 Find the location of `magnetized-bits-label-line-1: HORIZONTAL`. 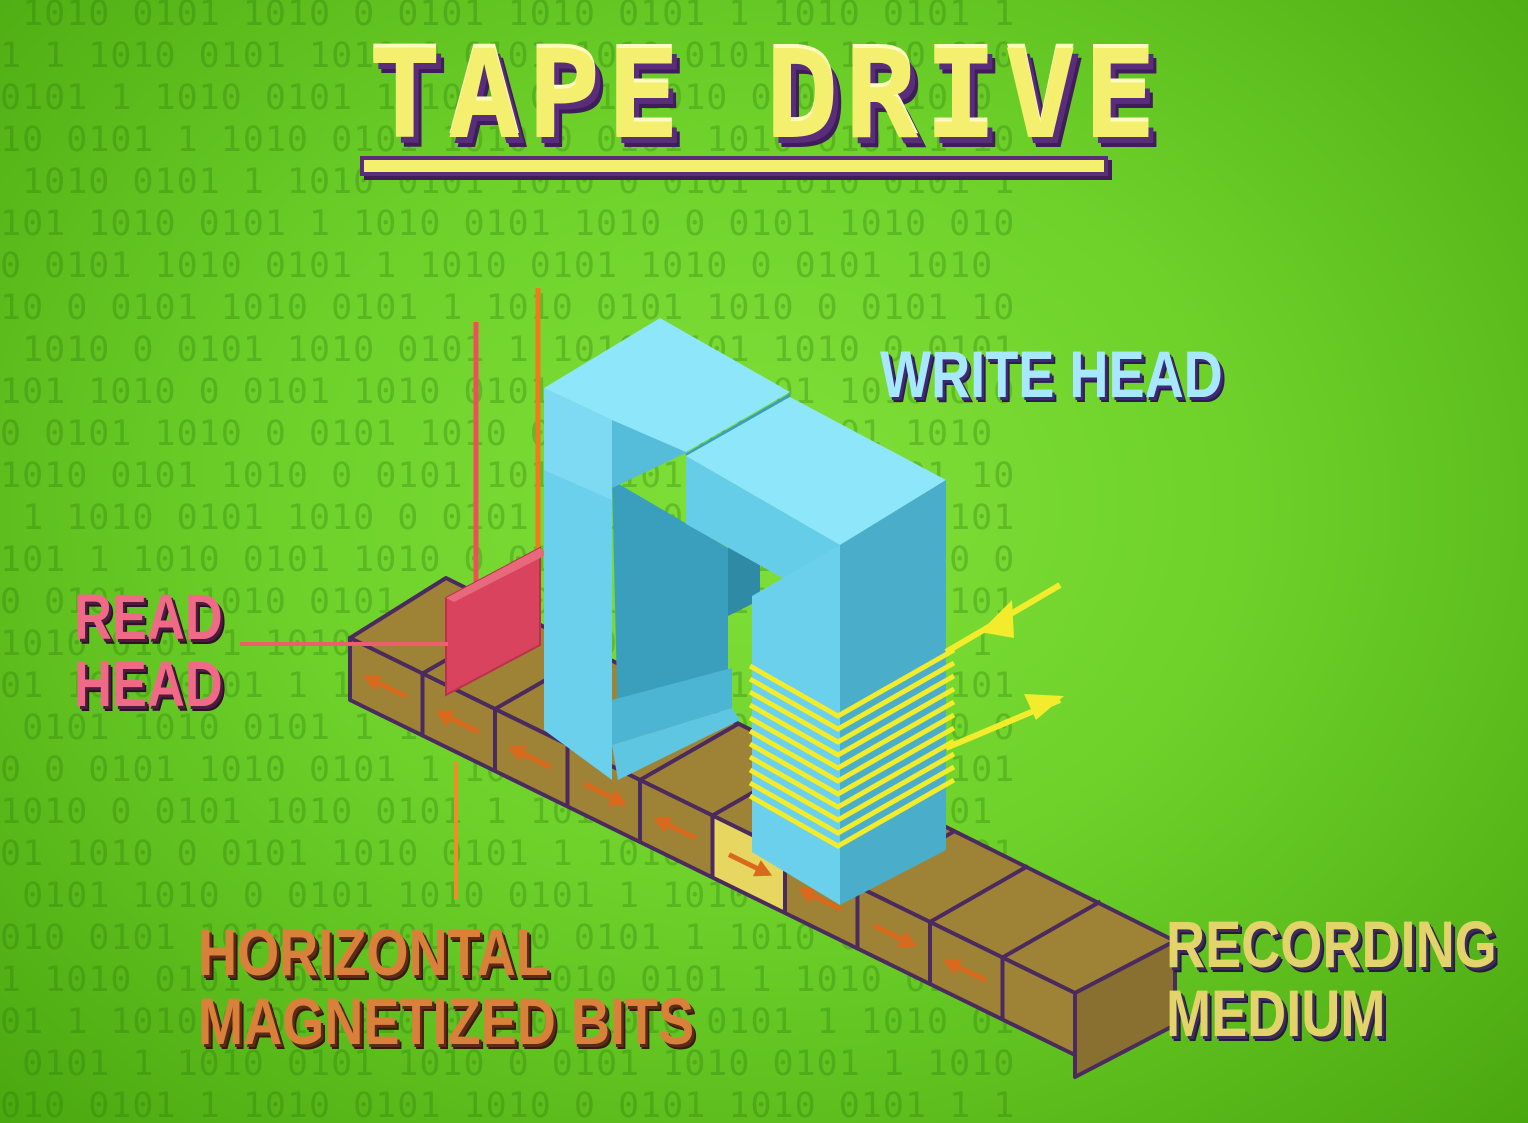

magnetized-bits-label-line-1: HORIZONTAL is located at coordinates (373, 952).